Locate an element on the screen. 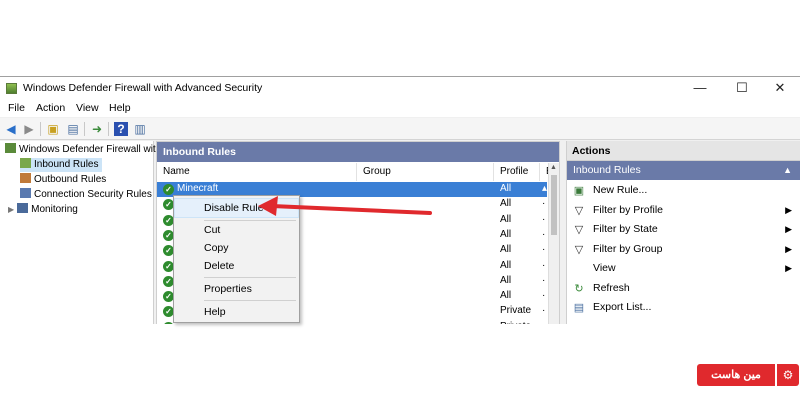 Image resolution: width=800 pixels, height=400 pixels. menu-file: File is located at coordinates (16, 108).